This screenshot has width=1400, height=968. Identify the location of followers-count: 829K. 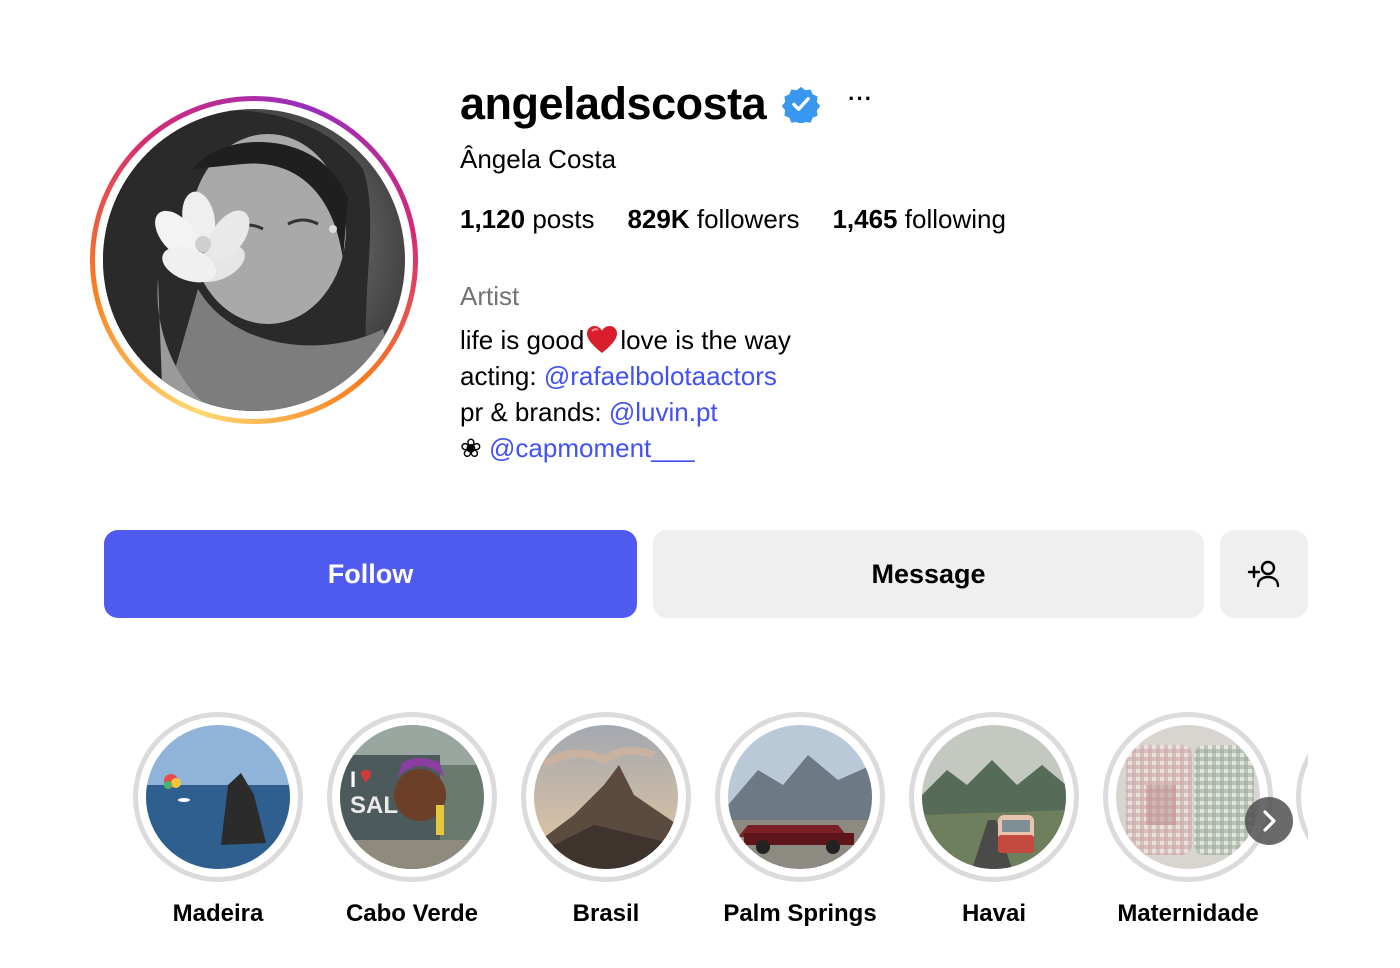
(658, 219).